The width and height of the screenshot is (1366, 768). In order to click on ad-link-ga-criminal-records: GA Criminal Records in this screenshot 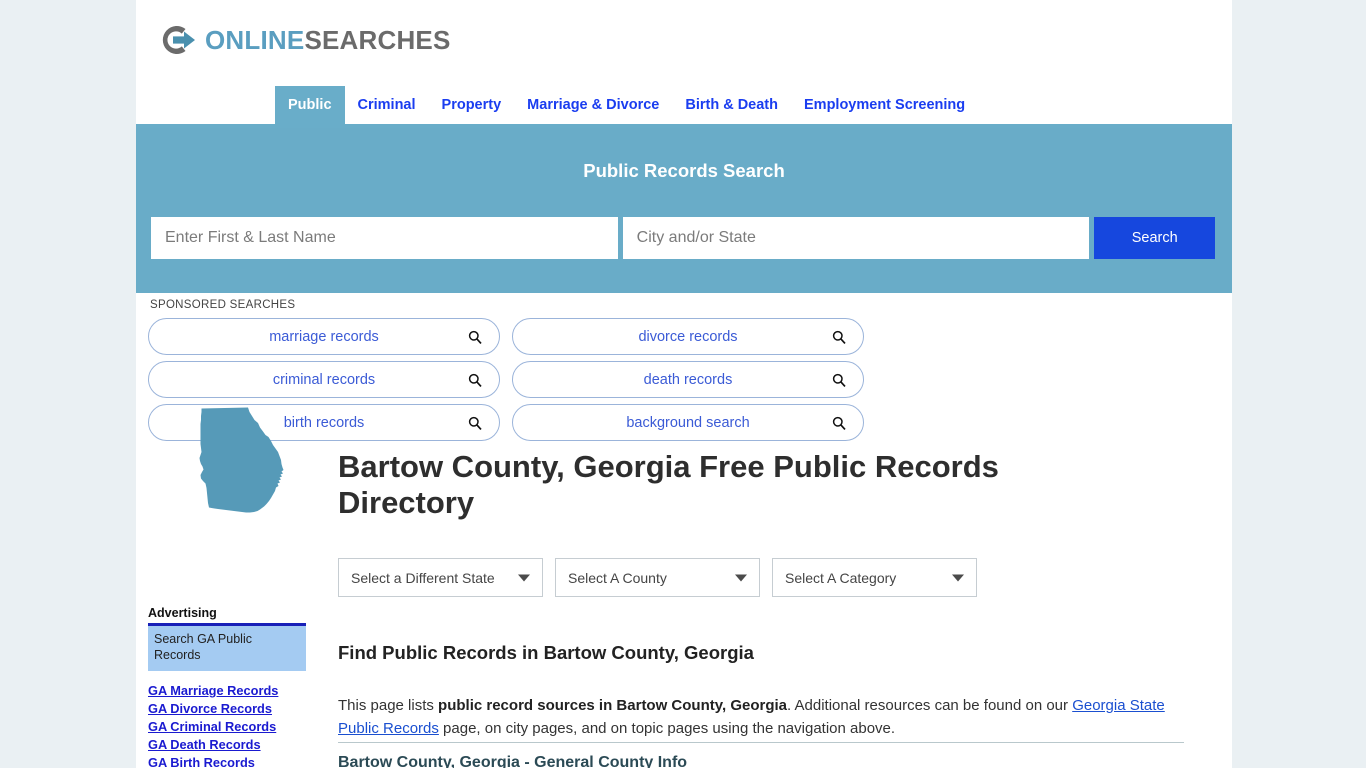, I will do `click(228, 726)`.